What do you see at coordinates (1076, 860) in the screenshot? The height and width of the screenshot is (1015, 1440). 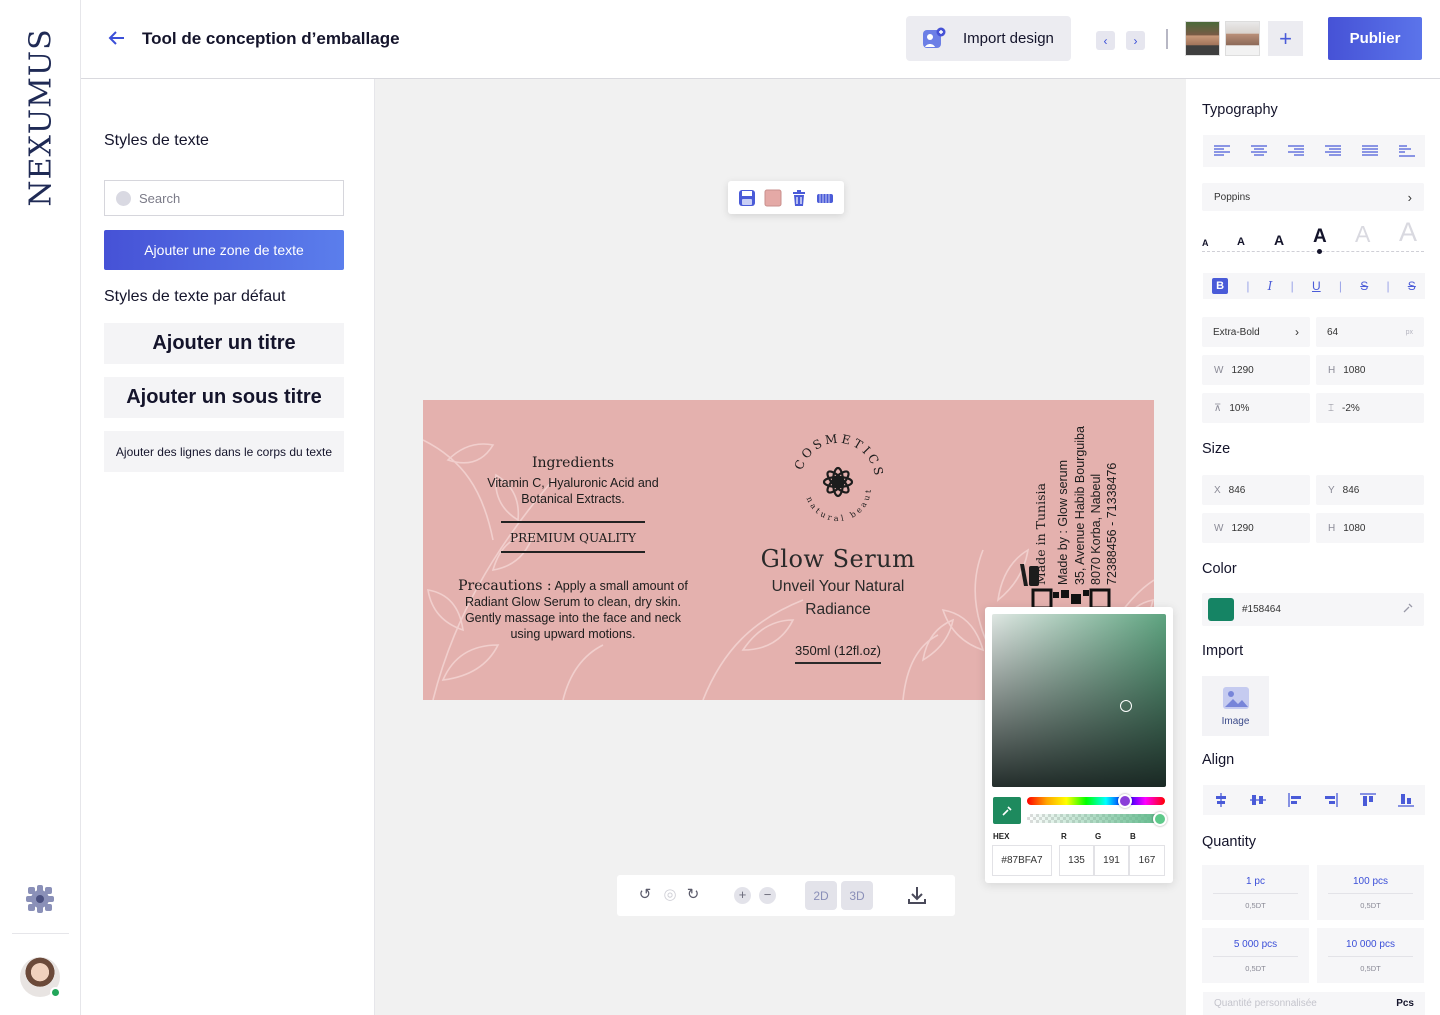 I see `red-input: 135` at bounding box center [1076, 860].